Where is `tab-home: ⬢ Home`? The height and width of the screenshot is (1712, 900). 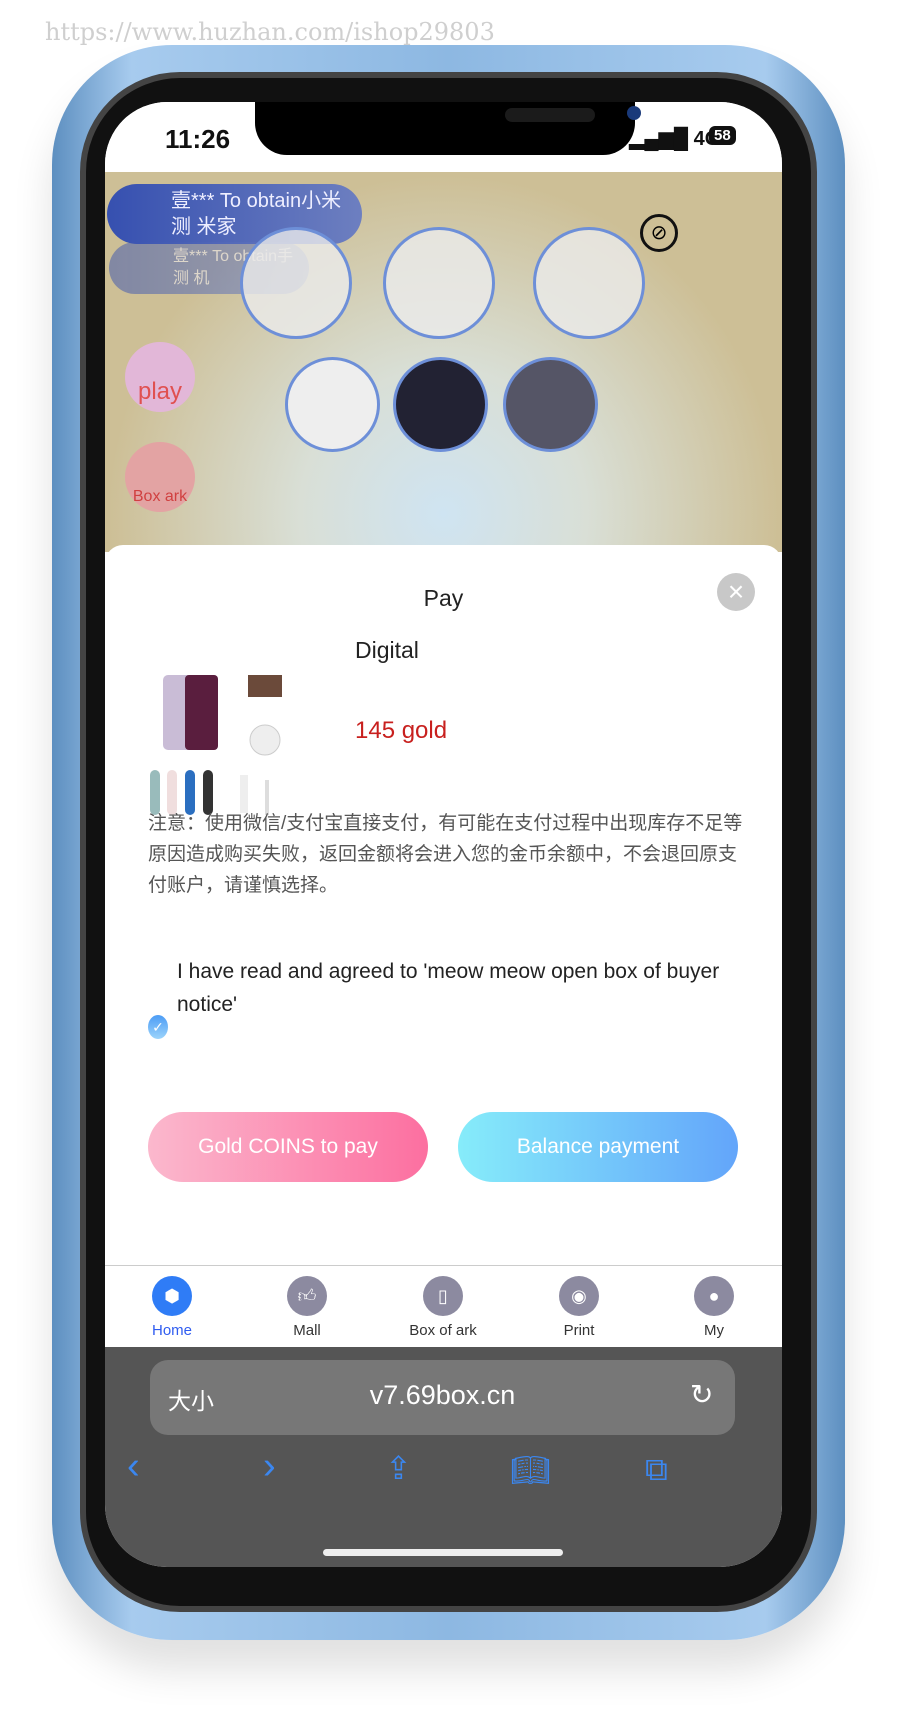 tab-home: ⬢ Home is located at coordinates (172, 1307).